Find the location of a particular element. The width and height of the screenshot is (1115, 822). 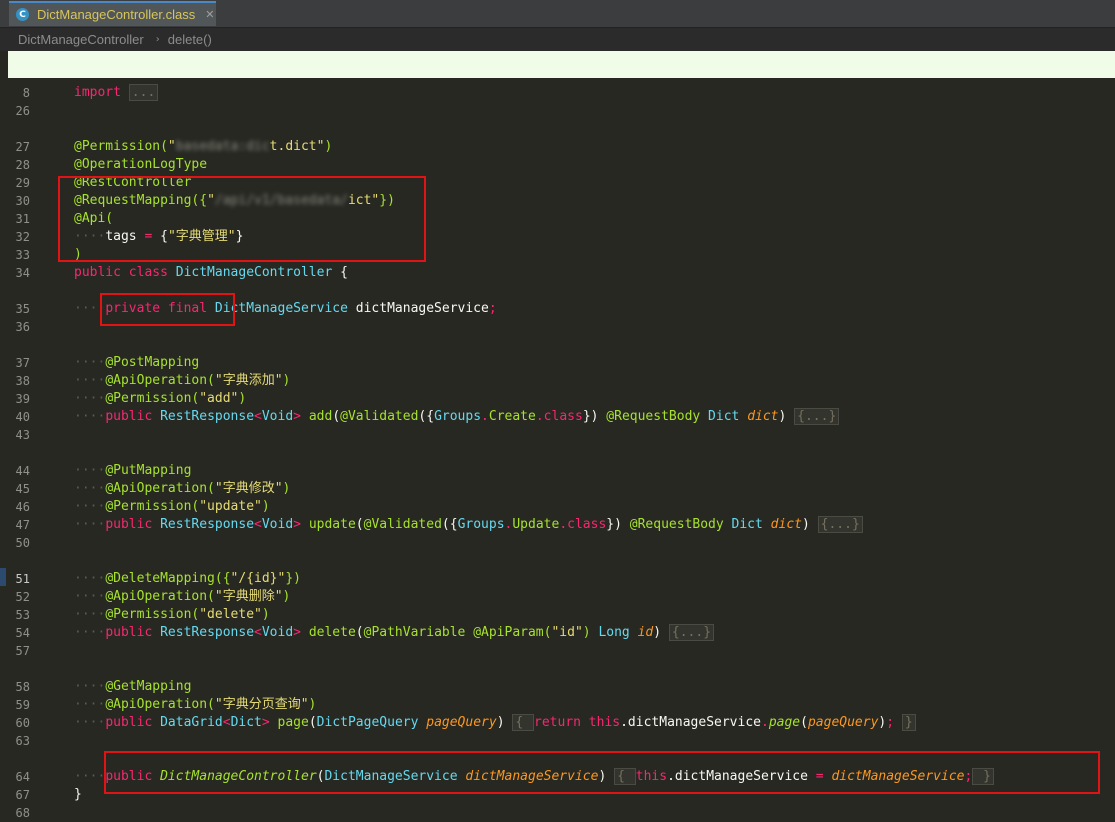

code-line: ····@PostMapping is located at coordinates (136, 363).